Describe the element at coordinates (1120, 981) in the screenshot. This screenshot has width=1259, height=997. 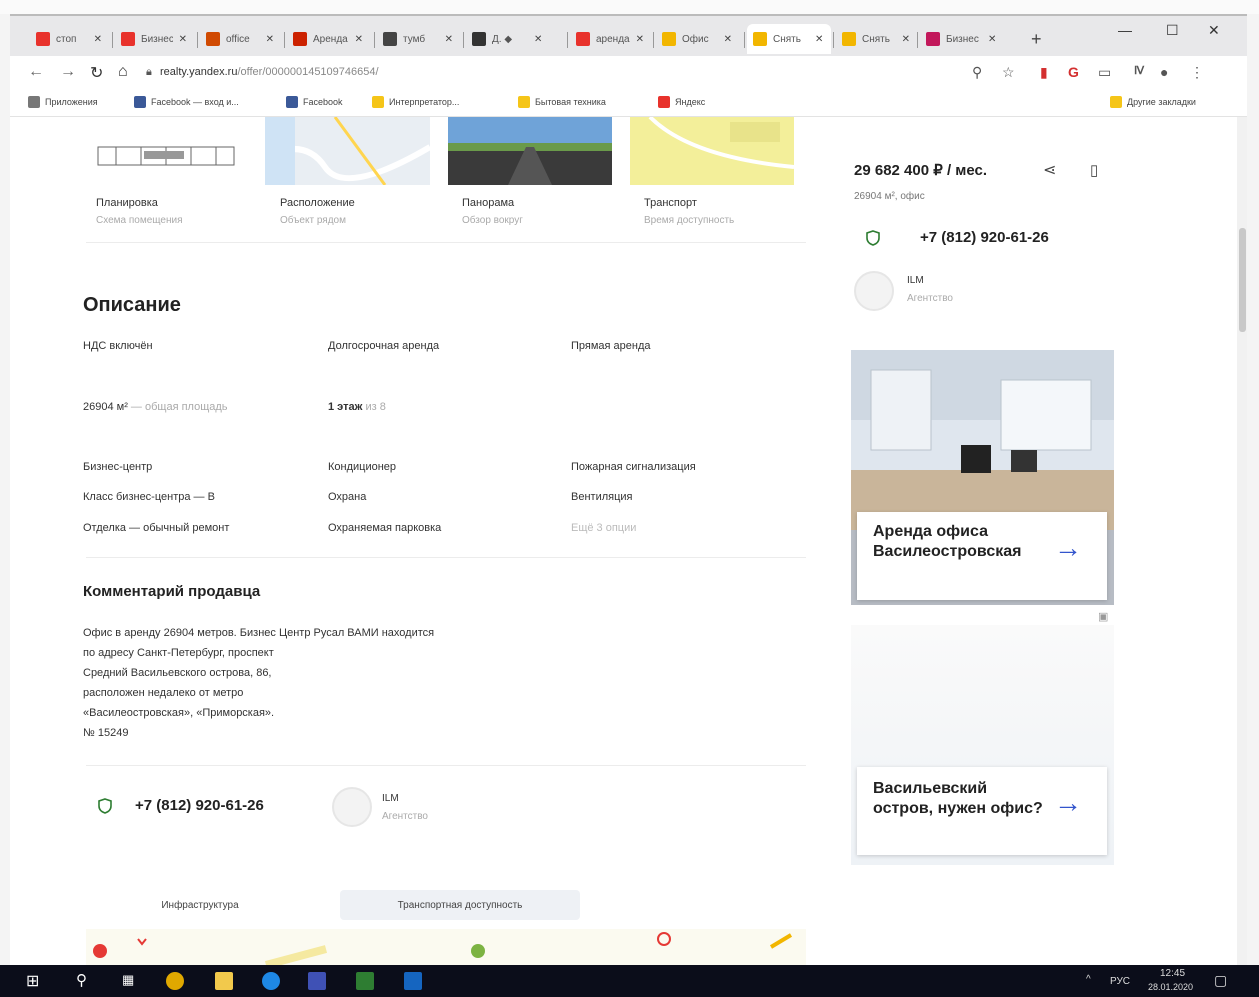
I see `language-indicator: РУС` at that location.